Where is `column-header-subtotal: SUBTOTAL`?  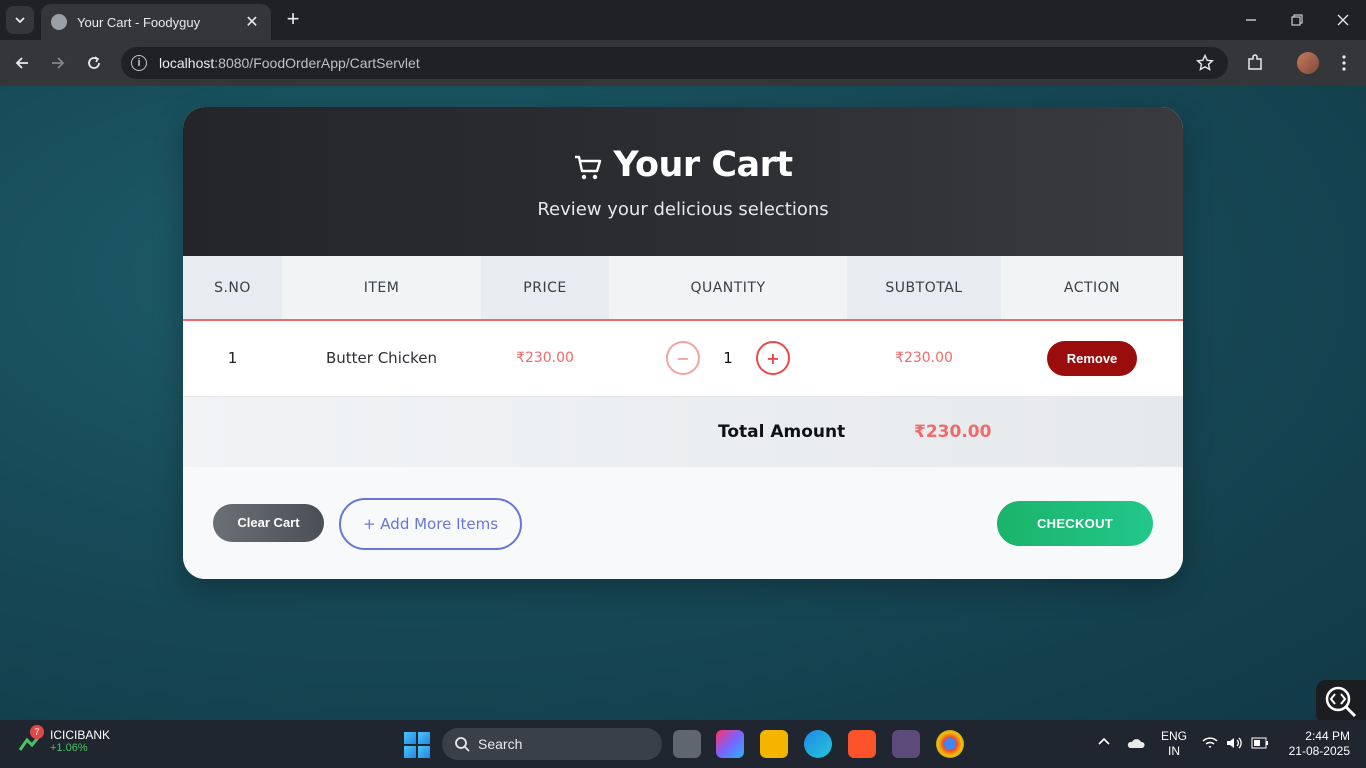
column-header-subtotal: SUBTOTAL is located at coordinates (924, 288).